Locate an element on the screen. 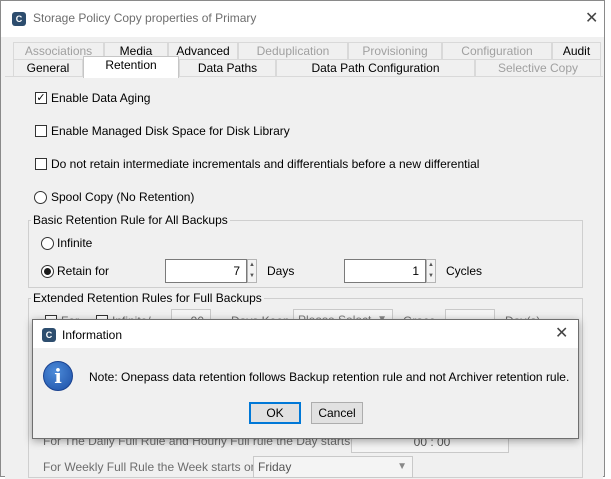  info-icon: i is located at coordinates (58, 376).